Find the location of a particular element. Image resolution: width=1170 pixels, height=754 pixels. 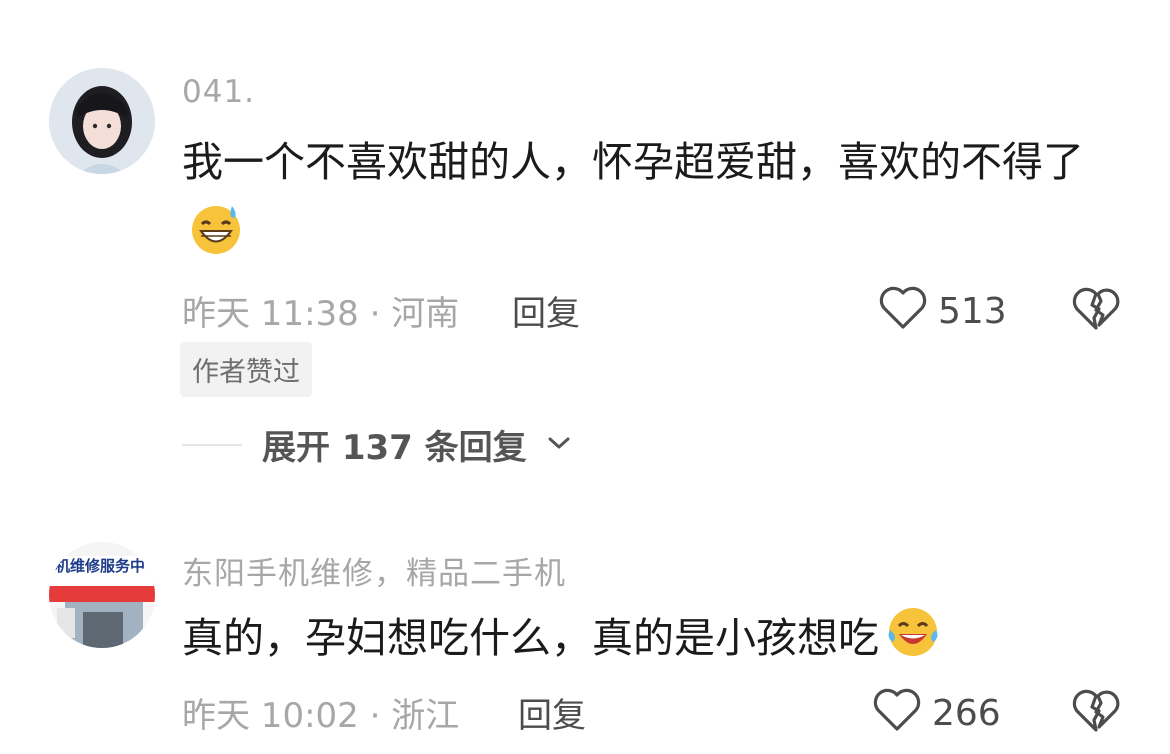

chevron-down-icon is located at coordinates (559, 445).